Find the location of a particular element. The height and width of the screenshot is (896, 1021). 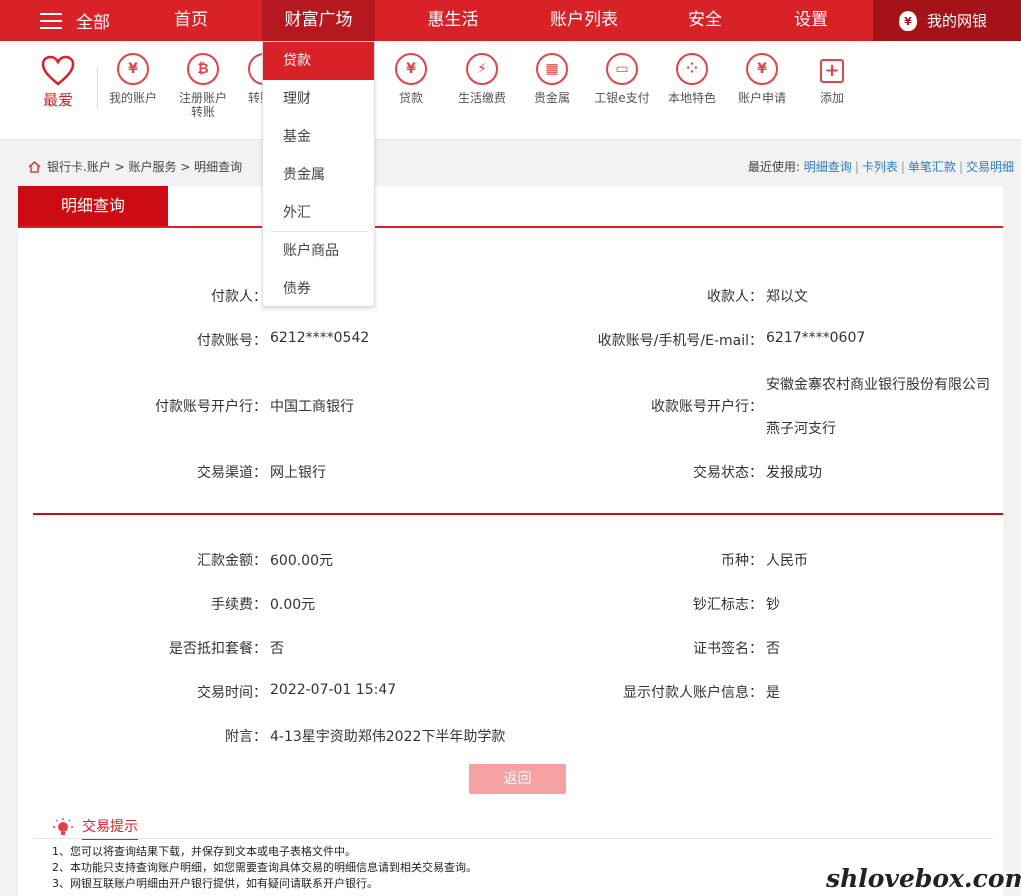

hamburger-icon is located at coordinates (51, 20).